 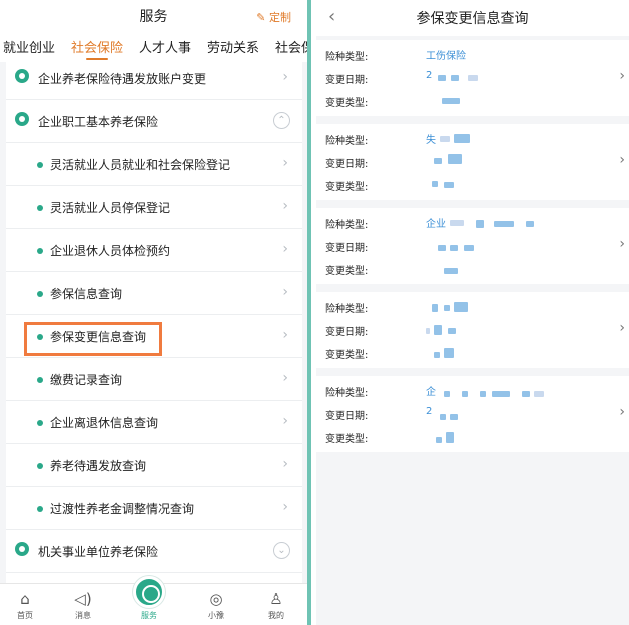 I want to click on category-enterprise-pension: 企业职工基本养老保险 ⌃, so click(x=154, y=121).